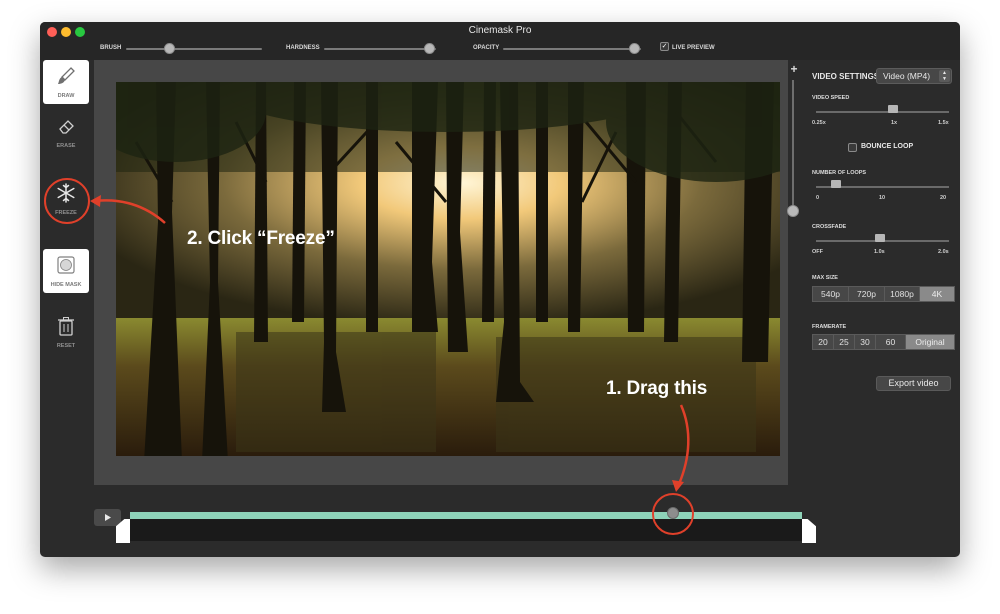  What do you see at coordinates (846, 76) in the screenshot?
I see `video-settings-title: VIDEO SETTINGS` at bounding box center [846, 76].